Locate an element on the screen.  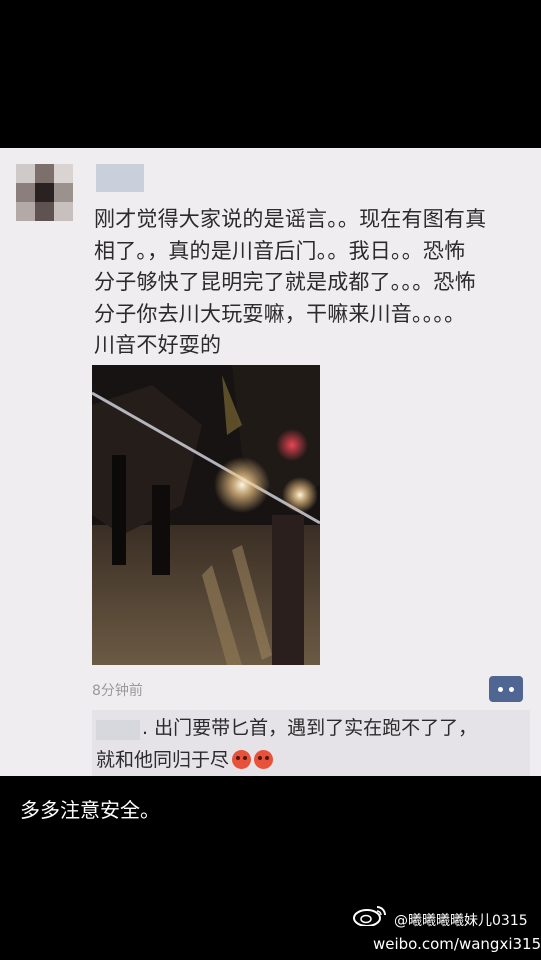
comment-button is located at coordinates (506, 689).